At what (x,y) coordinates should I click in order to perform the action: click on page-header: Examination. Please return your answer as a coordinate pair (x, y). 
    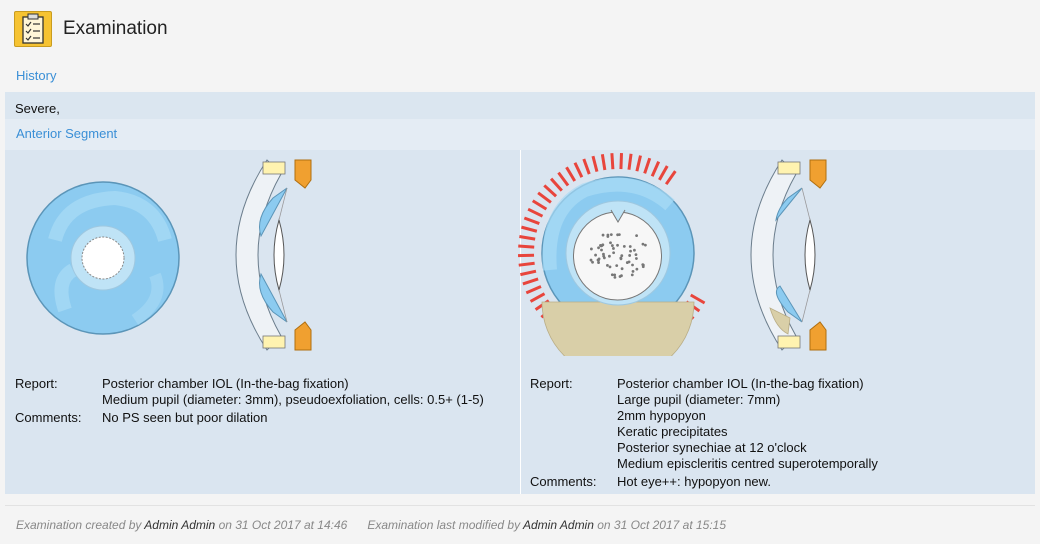
    Looking at the image, I should click on (520, 29).